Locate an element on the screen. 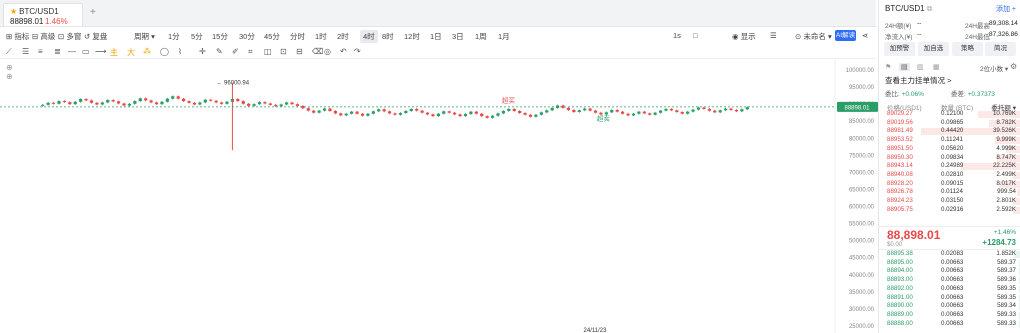 Image resolution: width=1020 pixels, height=333 pixels. book-asks-icon: ▦ is located at coordinates (936, 67).